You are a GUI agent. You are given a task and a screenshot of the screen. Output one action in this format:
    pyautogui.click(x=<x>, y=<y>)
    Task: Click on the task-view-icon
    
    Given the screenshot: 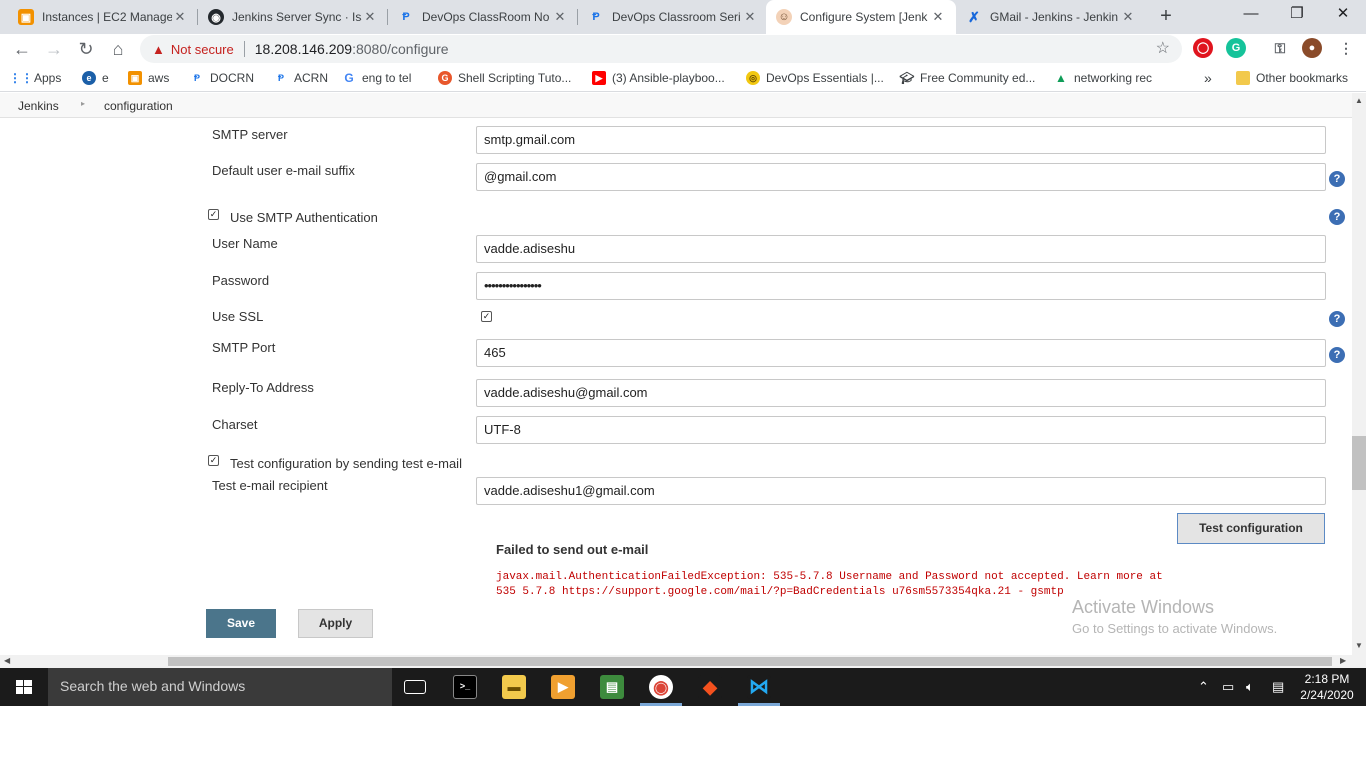 What is the action you would take?
    pyautogui.click(x=415, y=687)
    